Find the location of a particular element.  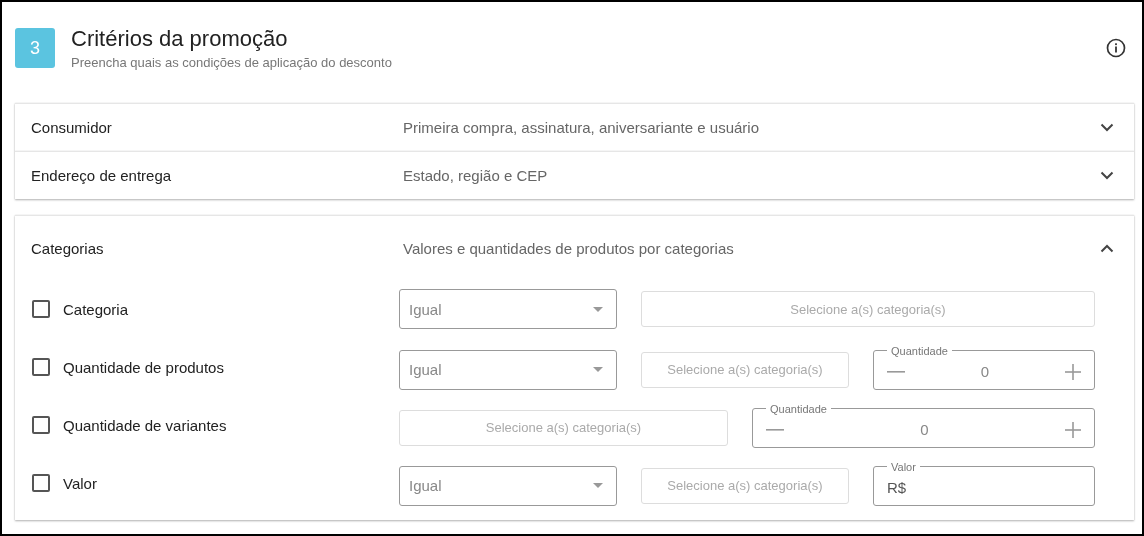

criterion-label: Categoria is located at coordinates (96, 309).